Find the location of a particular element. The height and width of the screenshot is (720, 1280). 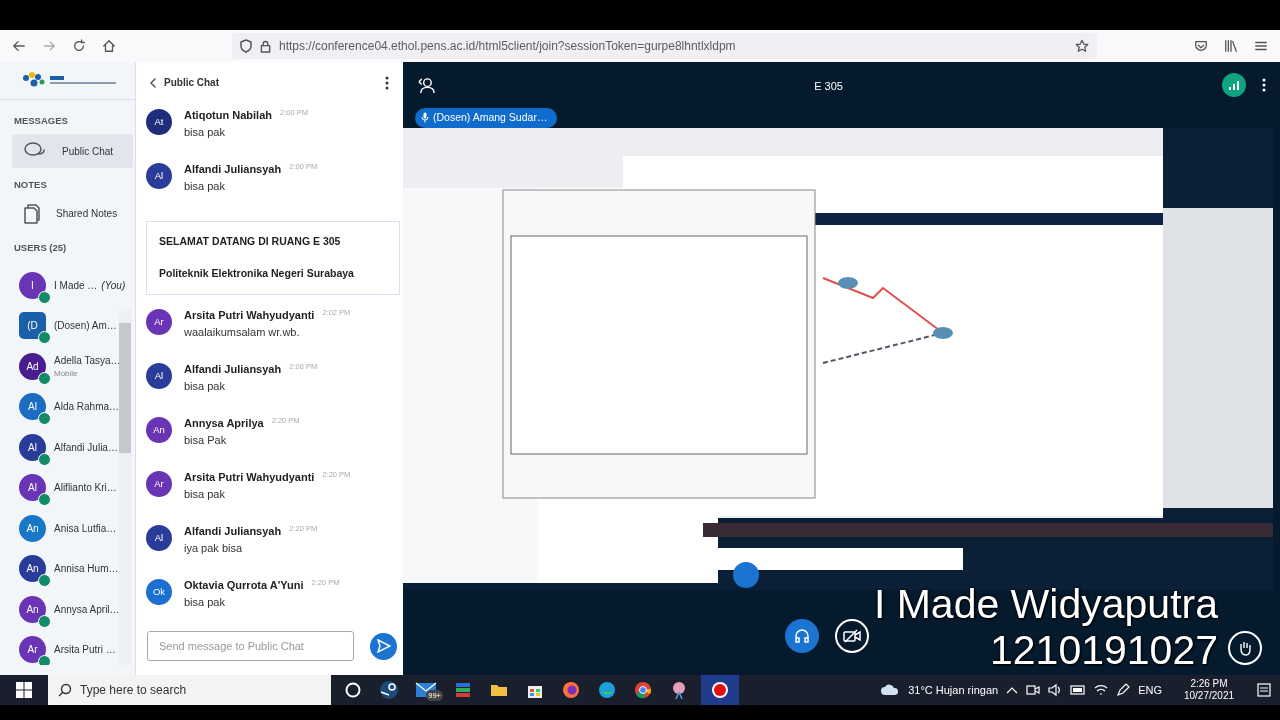

message-text: bisa Pak is located at coordinates (206, 440).